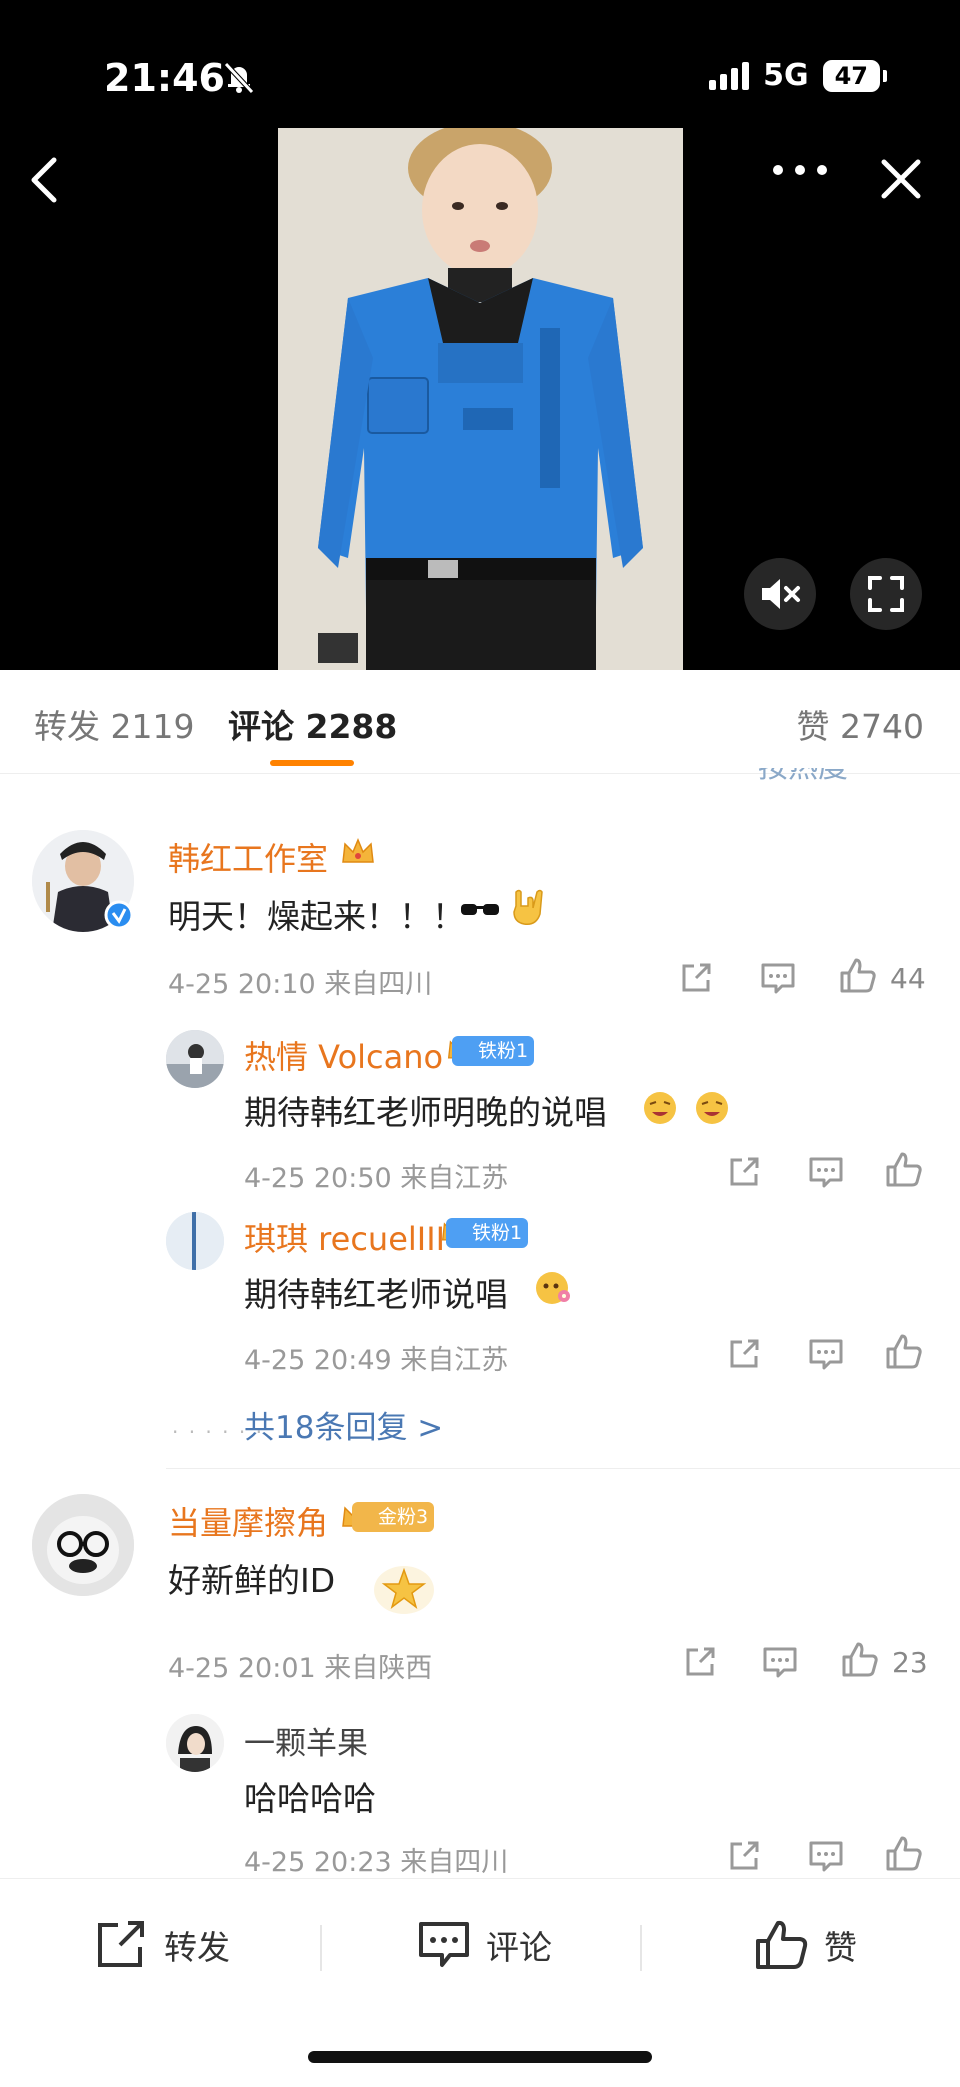 The height and width of the screenshot is (2087, 960). I want to click on home-indicator, so click(480, 2057).